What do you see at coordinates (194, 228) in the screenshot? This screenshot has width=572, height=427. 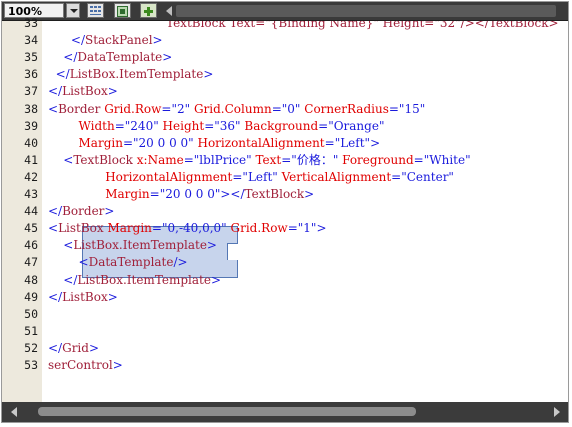 I see `code-token: "0,-40,0,0"` at bounding box center [194, 228].